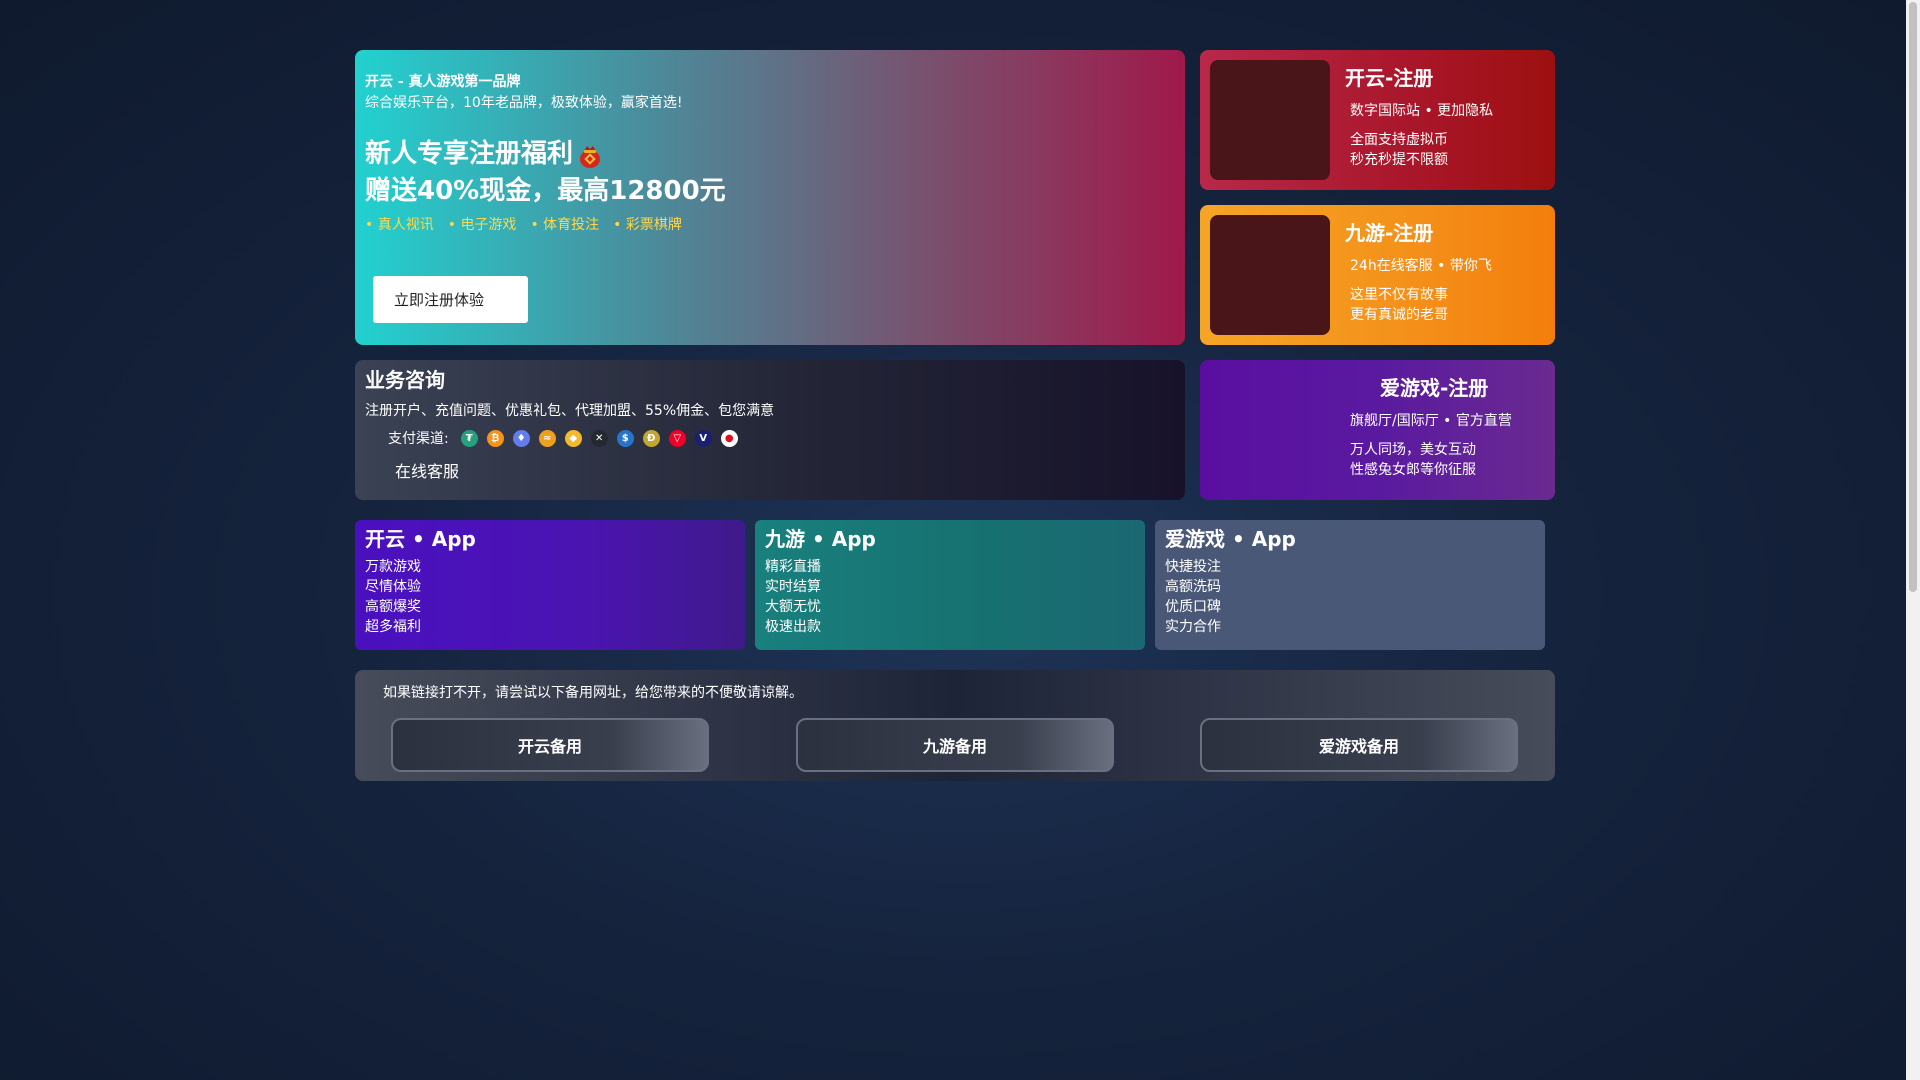 Image resolution: width=1920 pixels, height=1080 pixels. I want to click on hero-tags: 真人视讯 电子游戏 体育投注 彩票棋牌, so click(770, 224).